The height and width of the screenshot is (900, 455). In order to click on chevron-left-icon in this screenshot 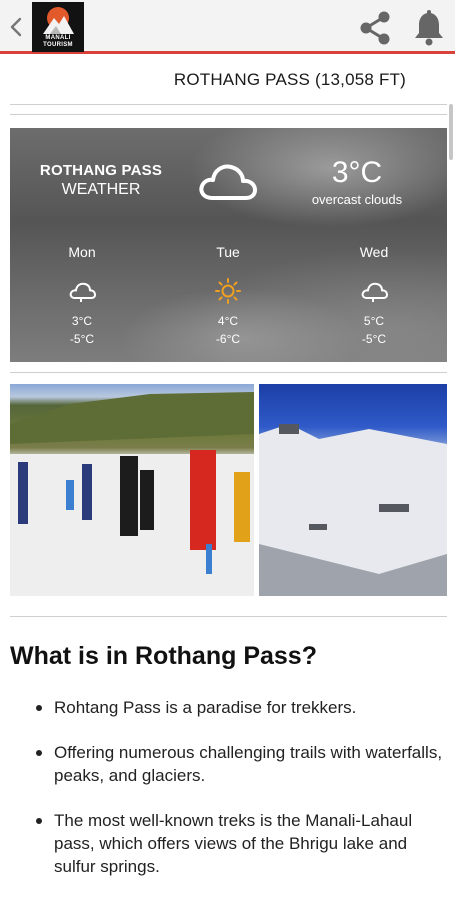, I will do `click(16, 27)`.